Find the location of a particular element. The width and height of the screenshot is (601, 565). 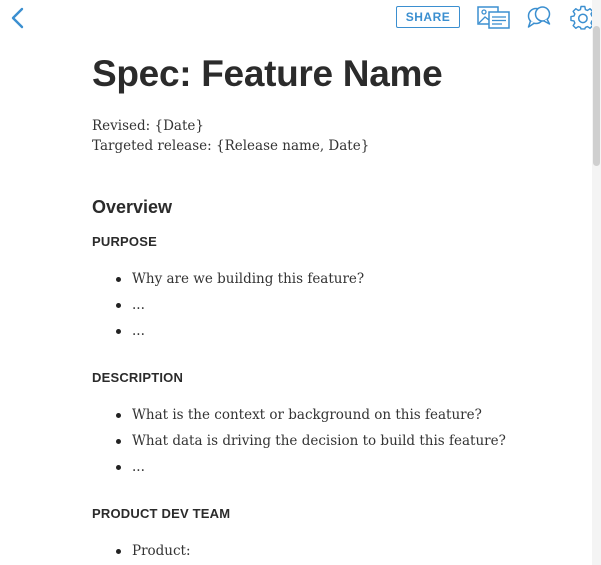

list-item: Why are we building this feature? is located at coordinates (337, 279).